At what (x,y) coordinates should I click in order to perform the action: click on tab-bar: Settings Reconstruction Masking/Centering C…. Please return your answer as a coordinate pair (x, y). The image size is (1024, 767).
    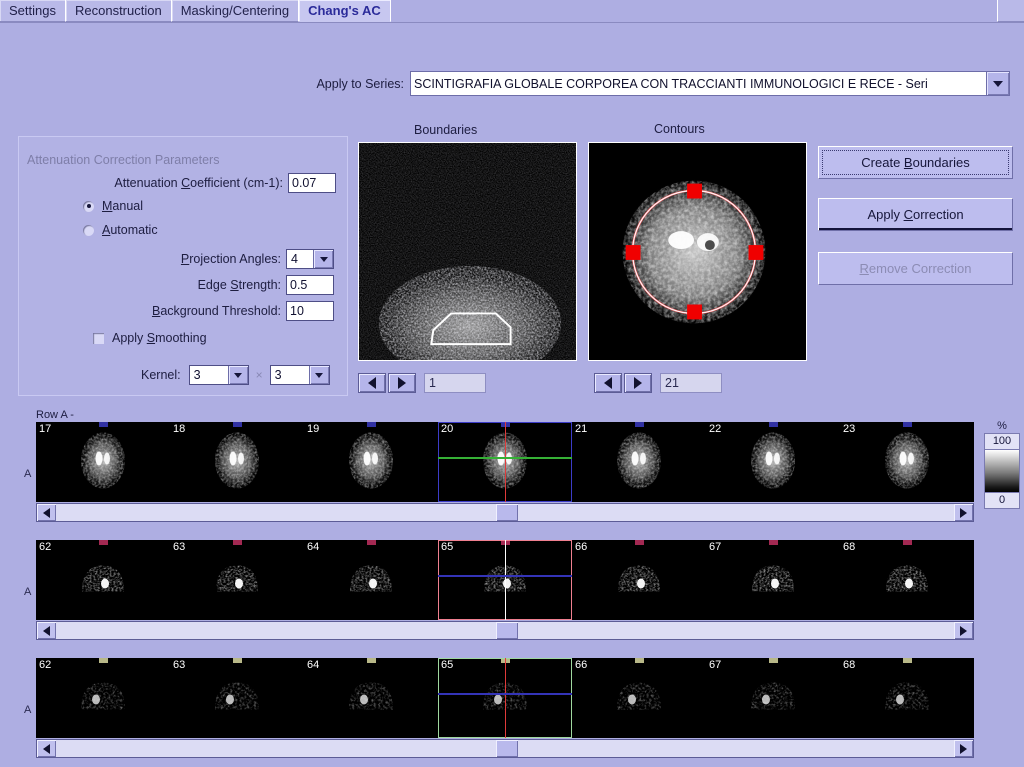
    Looking at the image, I should click on (512, 11).